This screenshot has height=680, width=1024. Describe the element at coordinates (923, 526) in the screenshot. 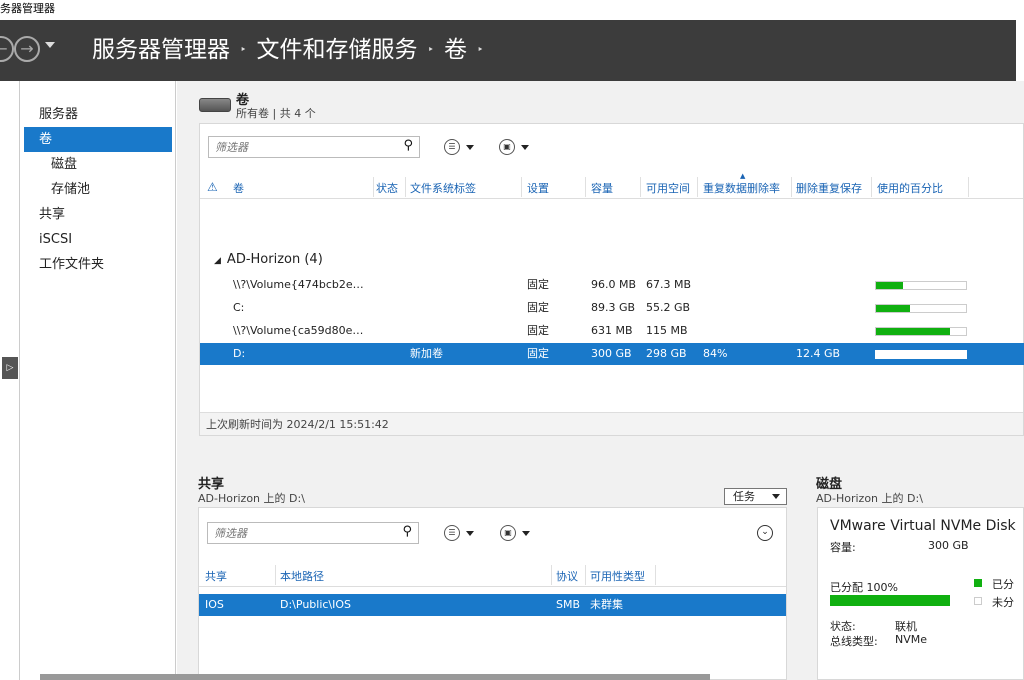

I see `disk-name: VMware Virtual NVMe Disk` at that location.